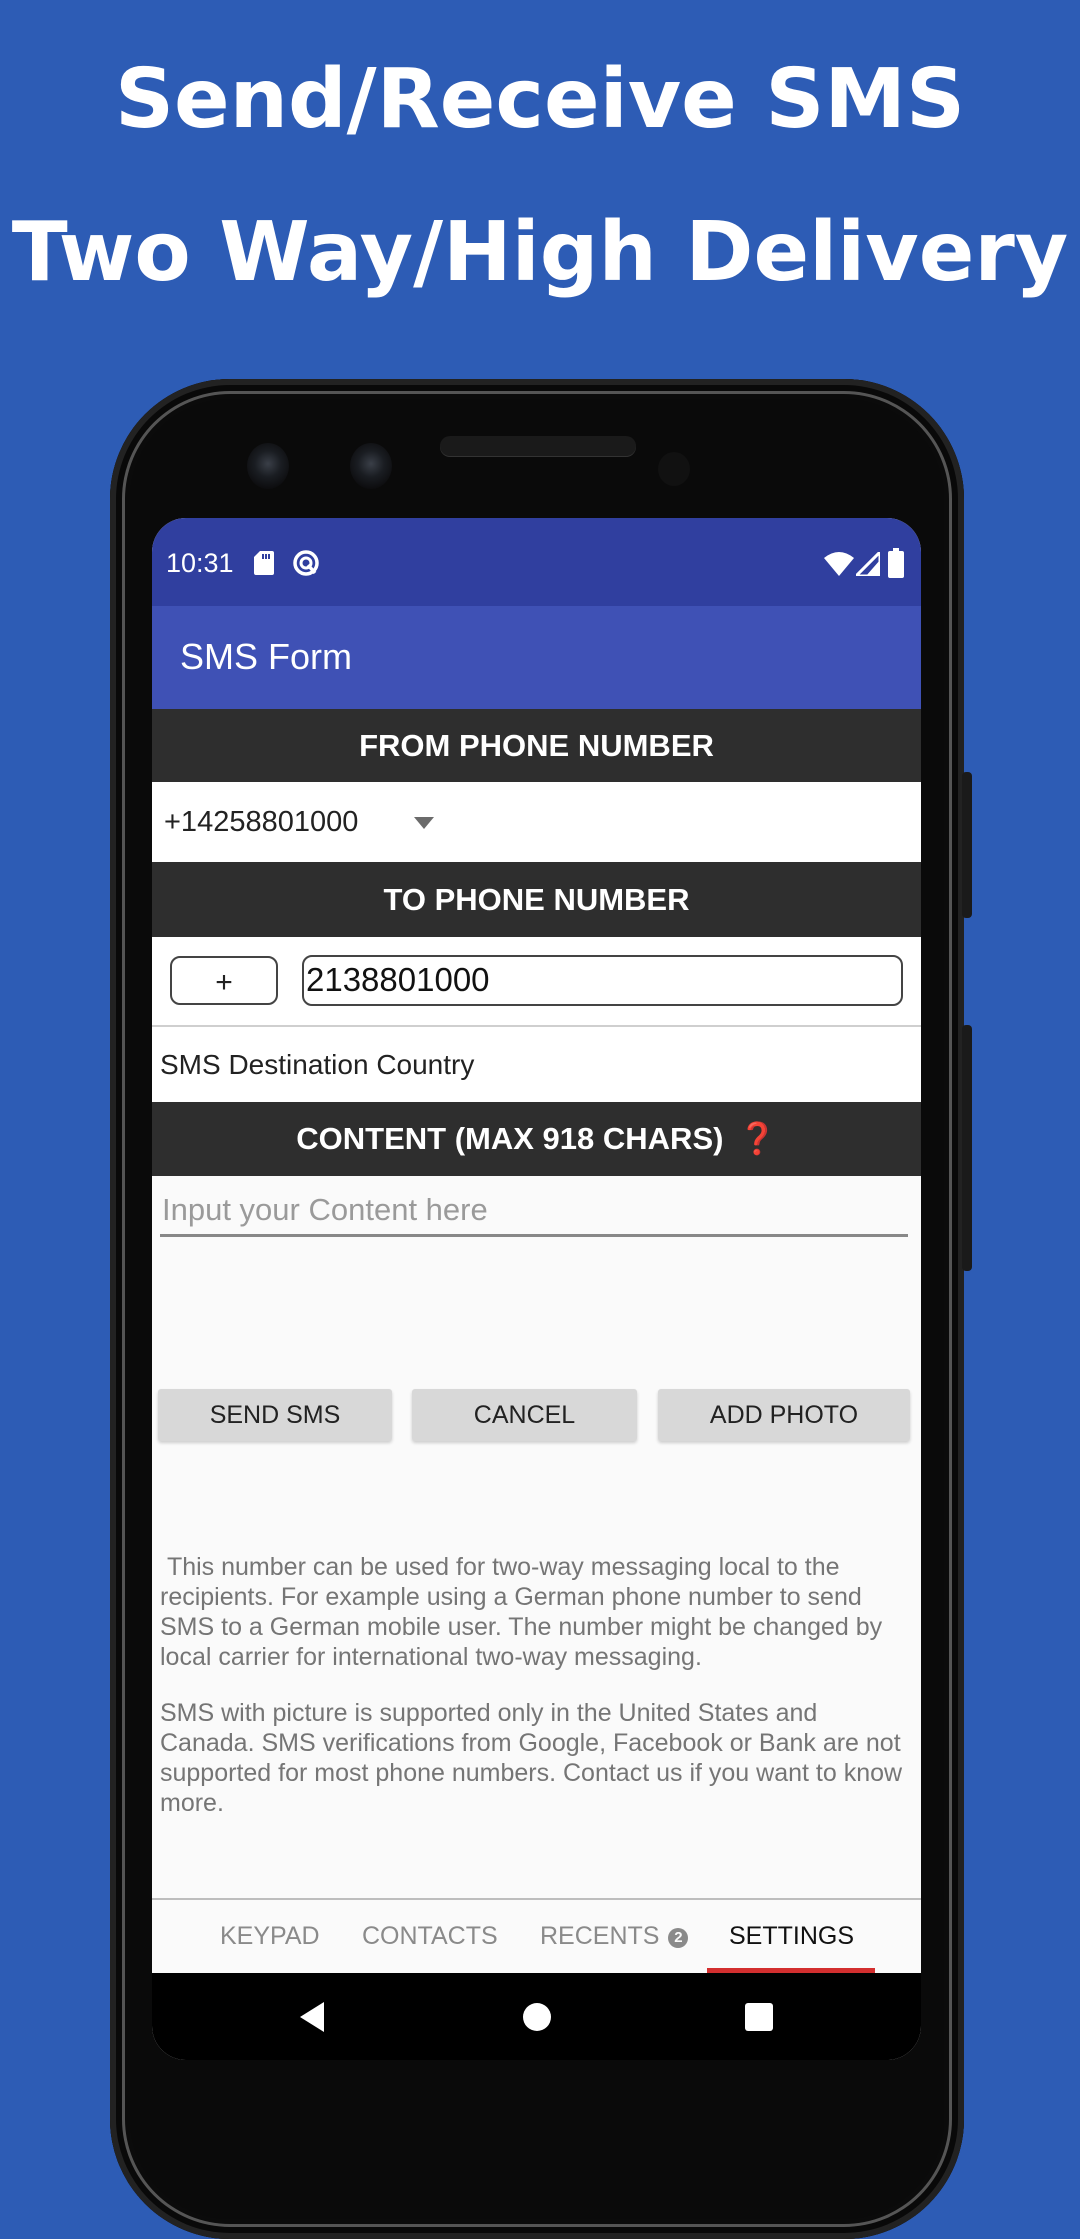  I want to click on earpiece-speaker, so click(538, 446).